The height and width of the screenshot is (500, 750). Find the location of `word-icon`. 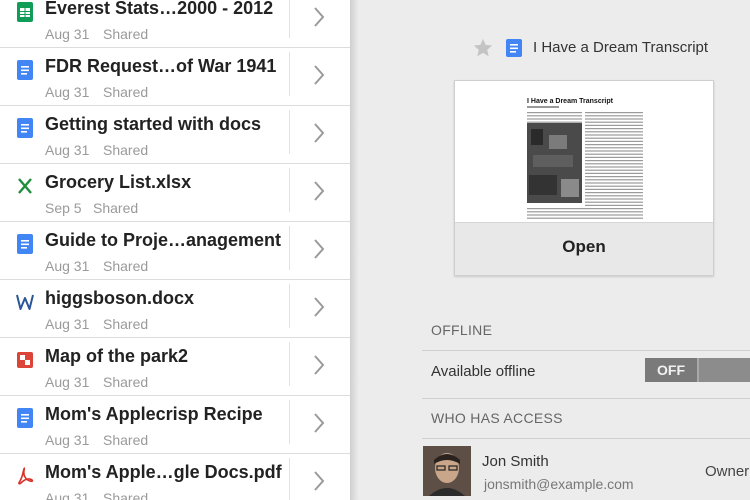

word-icon is located at coordinates (25, 302).